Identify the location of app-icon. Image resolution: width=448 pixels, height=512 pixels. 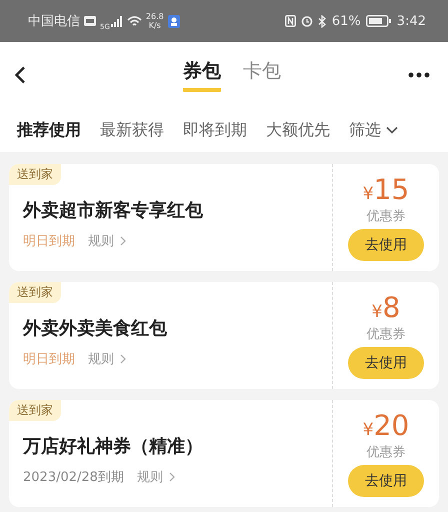
(174, 21).